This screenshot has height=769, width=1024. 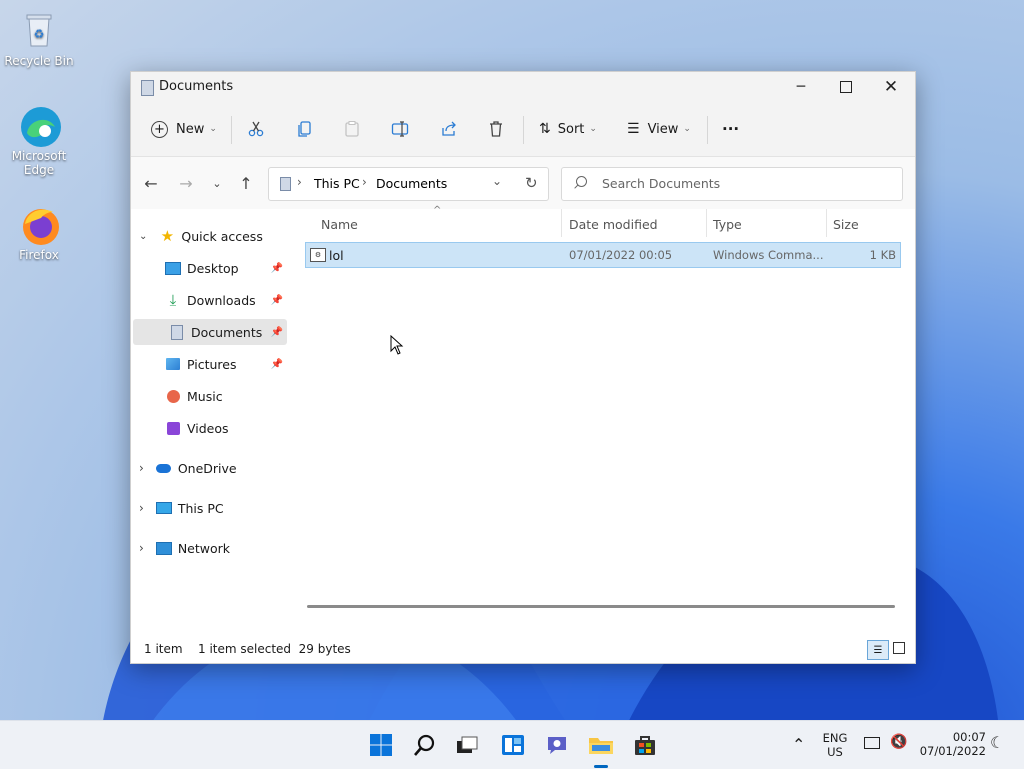 I want to click on horizontal-scrollbar, so click(x=601, y=606).